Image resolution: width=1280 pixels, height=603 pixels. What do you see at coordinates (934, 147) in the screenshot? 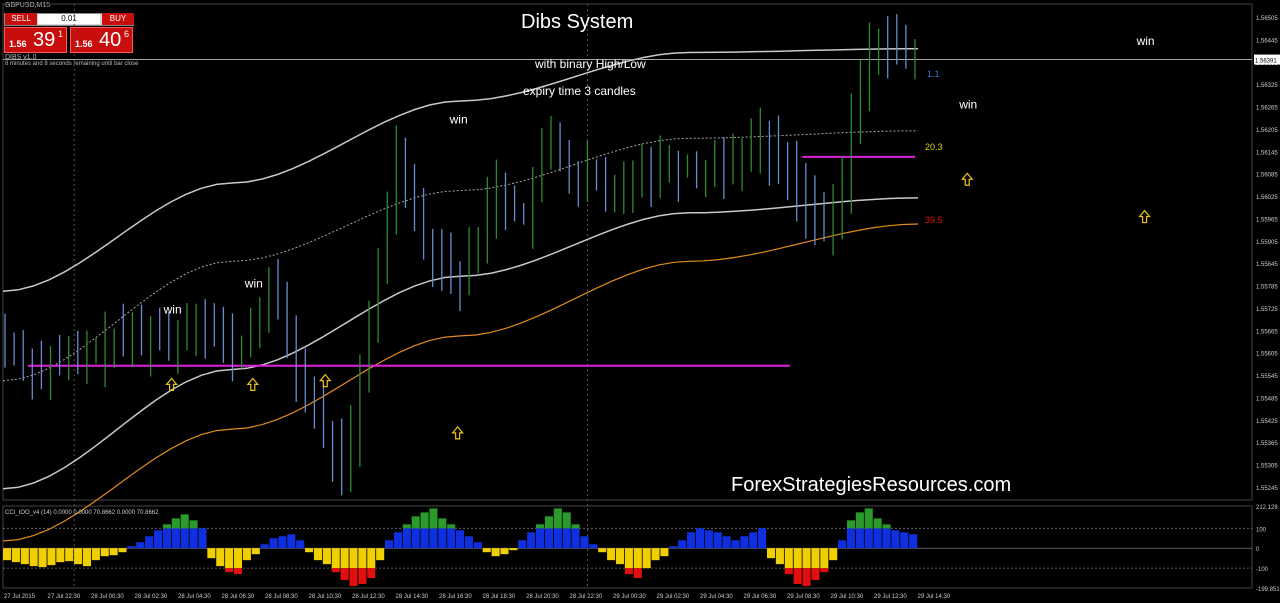
I see `band-value-mid: 20.3` at bounding box center [934, 147].